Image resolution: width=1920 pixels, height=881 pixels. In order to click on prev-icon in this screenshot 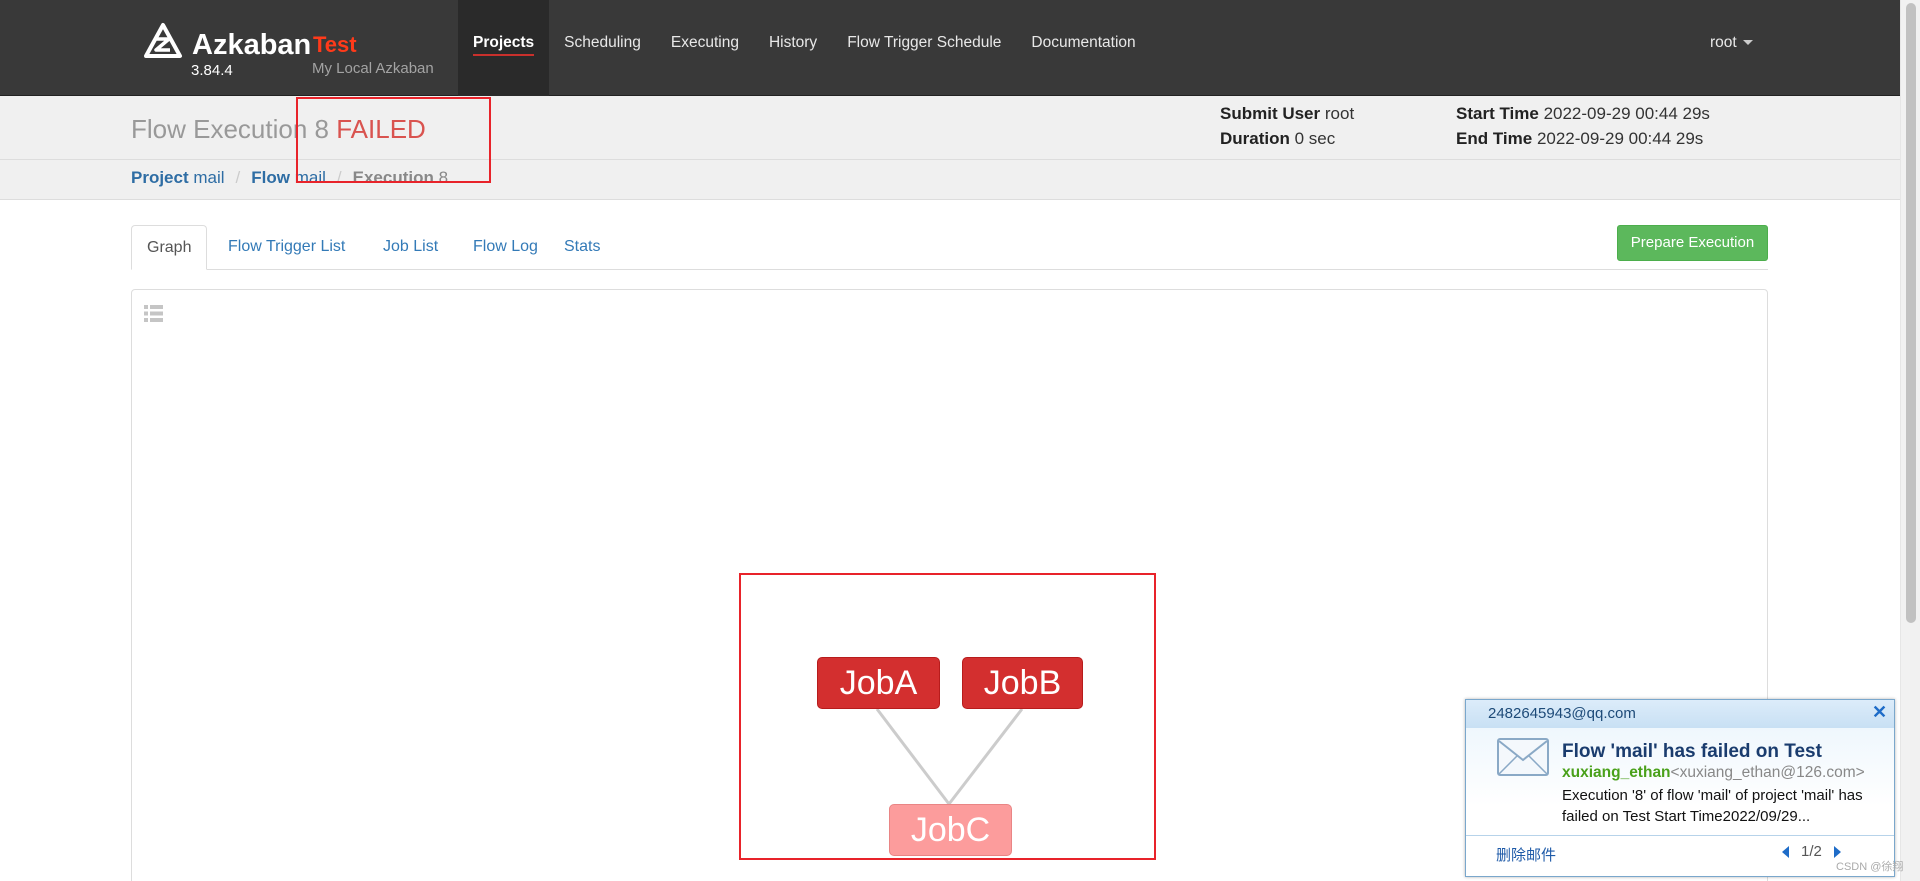, I will do `click(1785, 852)`.